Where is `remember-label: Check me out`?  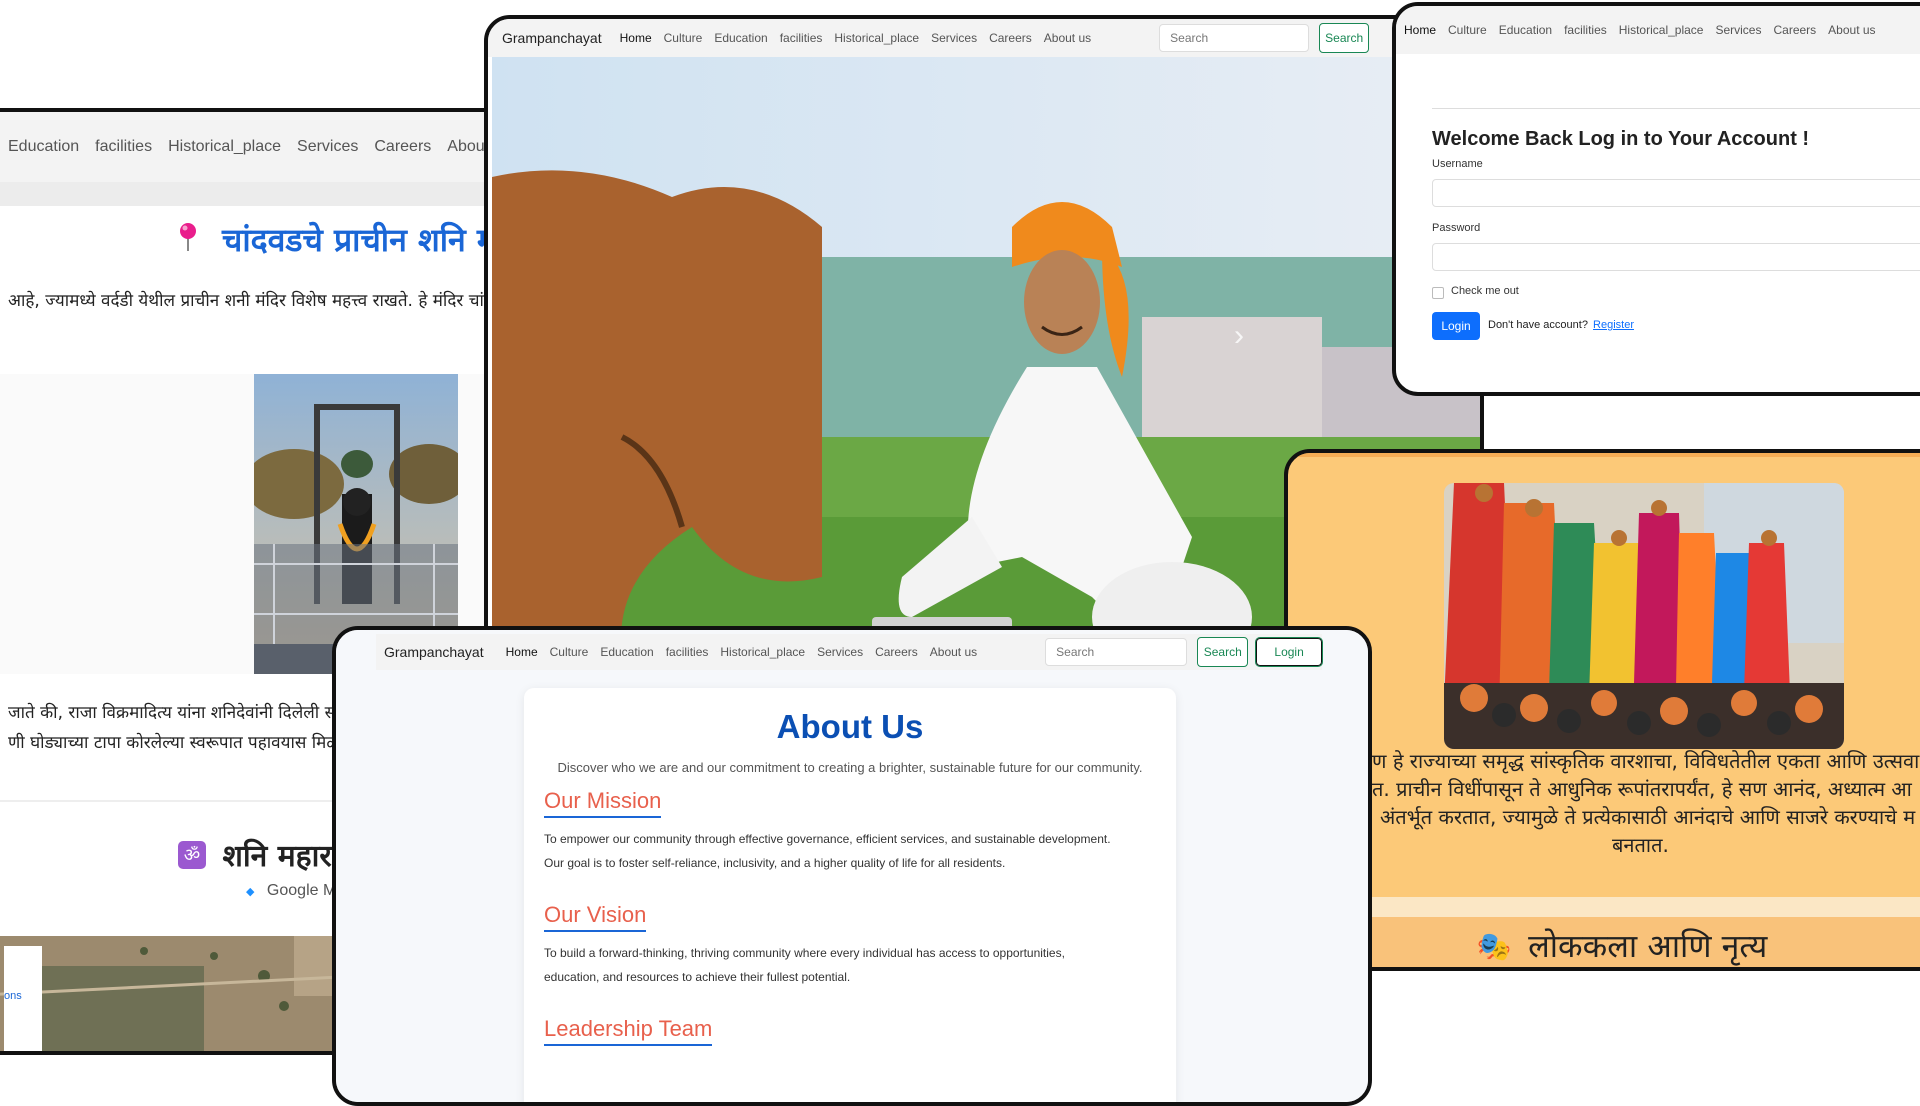
remember-label: Check me out is located at coordinates (1485, 291).